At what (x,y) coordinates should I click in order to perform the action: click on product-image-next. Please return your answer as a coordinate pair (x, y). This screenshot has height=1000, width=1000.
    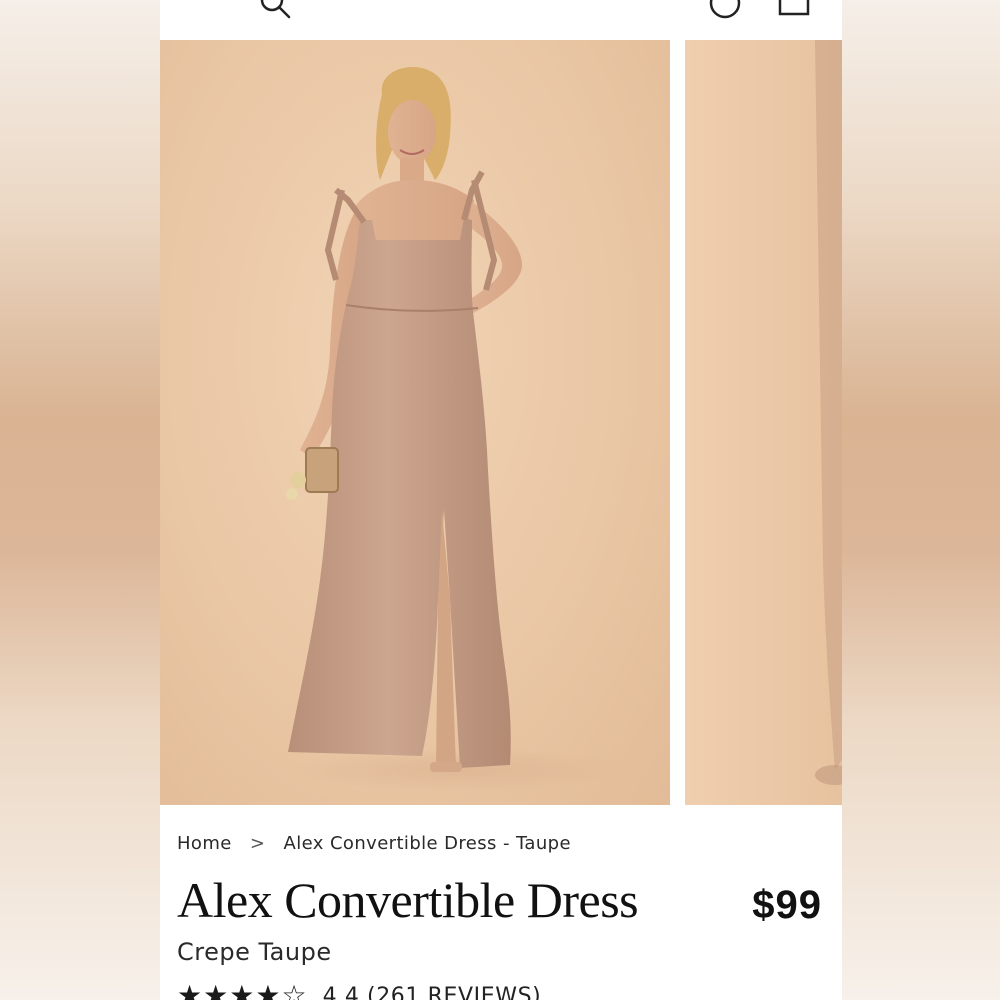
    Looking at the image, I should click on (763, 422).